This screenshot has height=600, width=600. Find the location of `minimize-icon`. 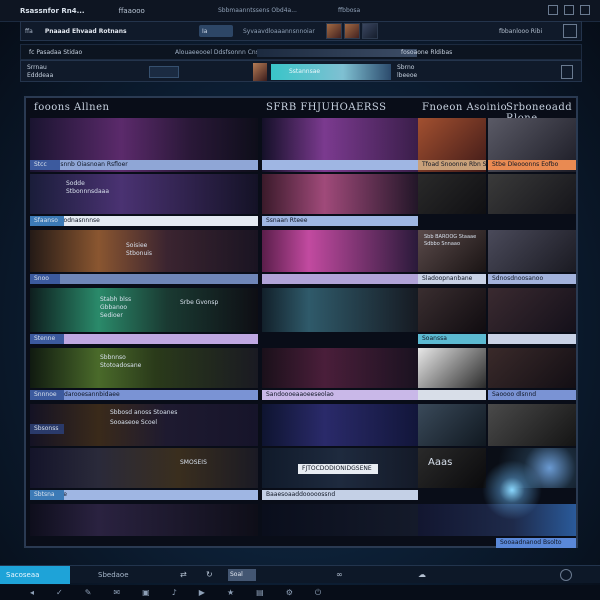

minimize-icon is located at coordinates (553, 10).